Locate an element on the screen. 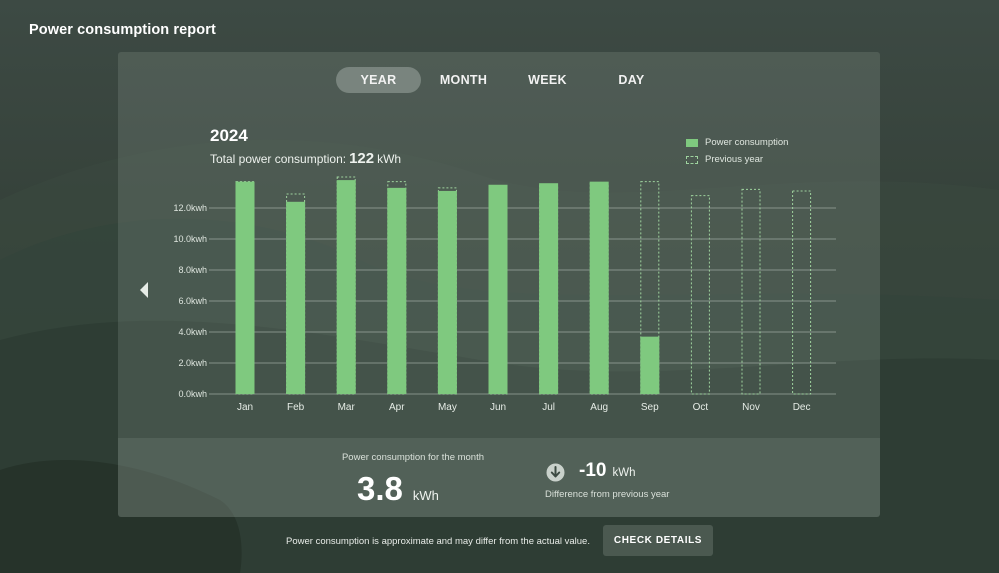 This screenshot has width=999, height=573. x-tick-label: Jan is located at coordinates (245, 407).